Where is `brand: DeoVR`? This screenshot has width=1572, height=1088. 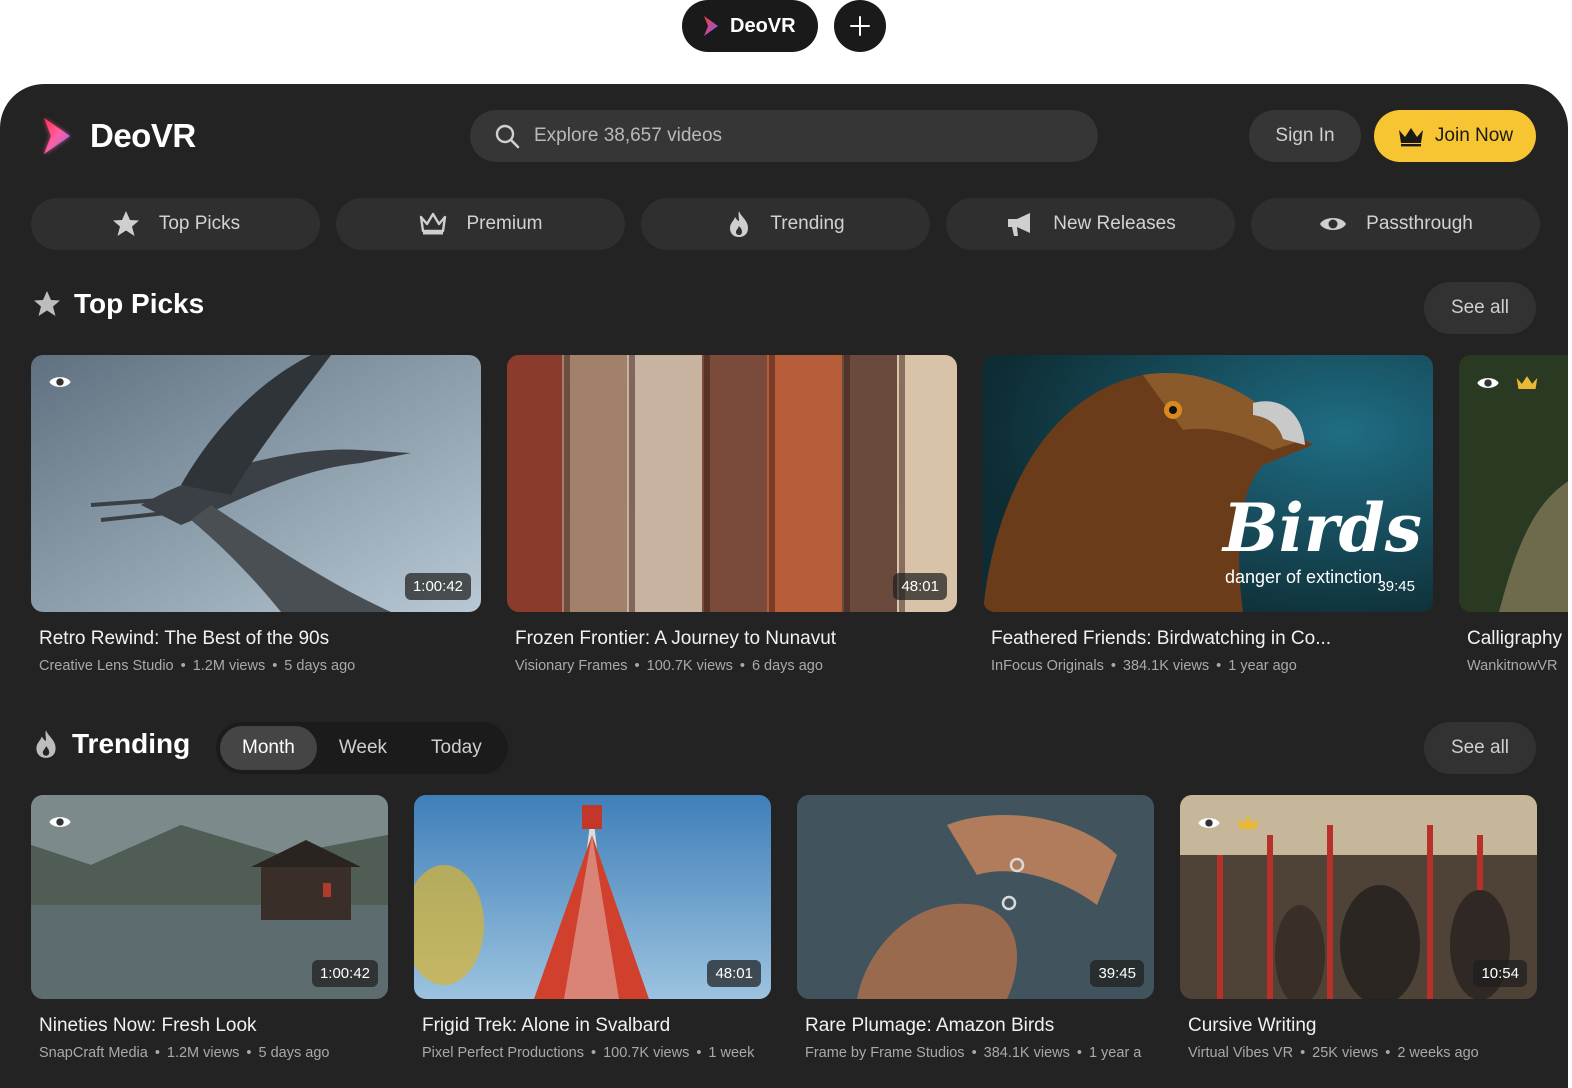 brand: DeoVR is located at coordinates (116, 136).